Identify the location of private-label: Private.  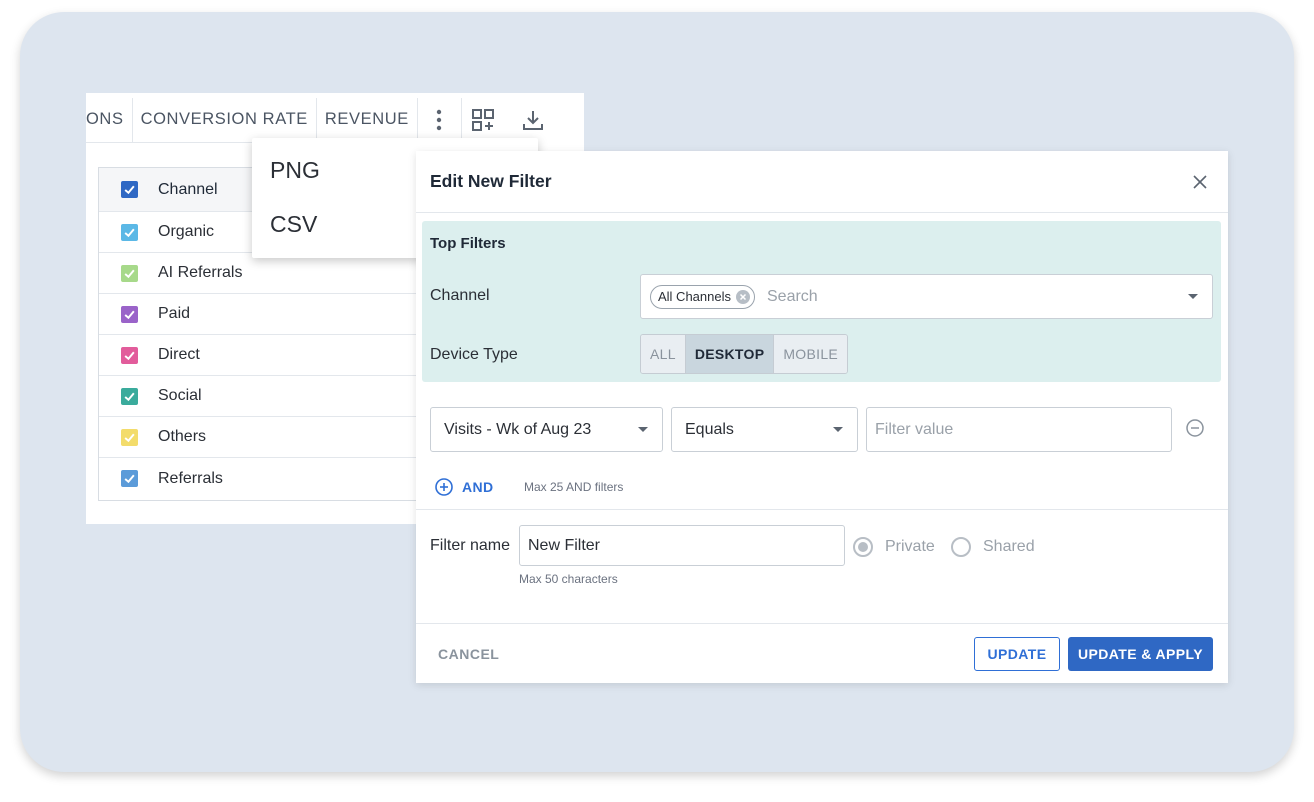
(910, 546).